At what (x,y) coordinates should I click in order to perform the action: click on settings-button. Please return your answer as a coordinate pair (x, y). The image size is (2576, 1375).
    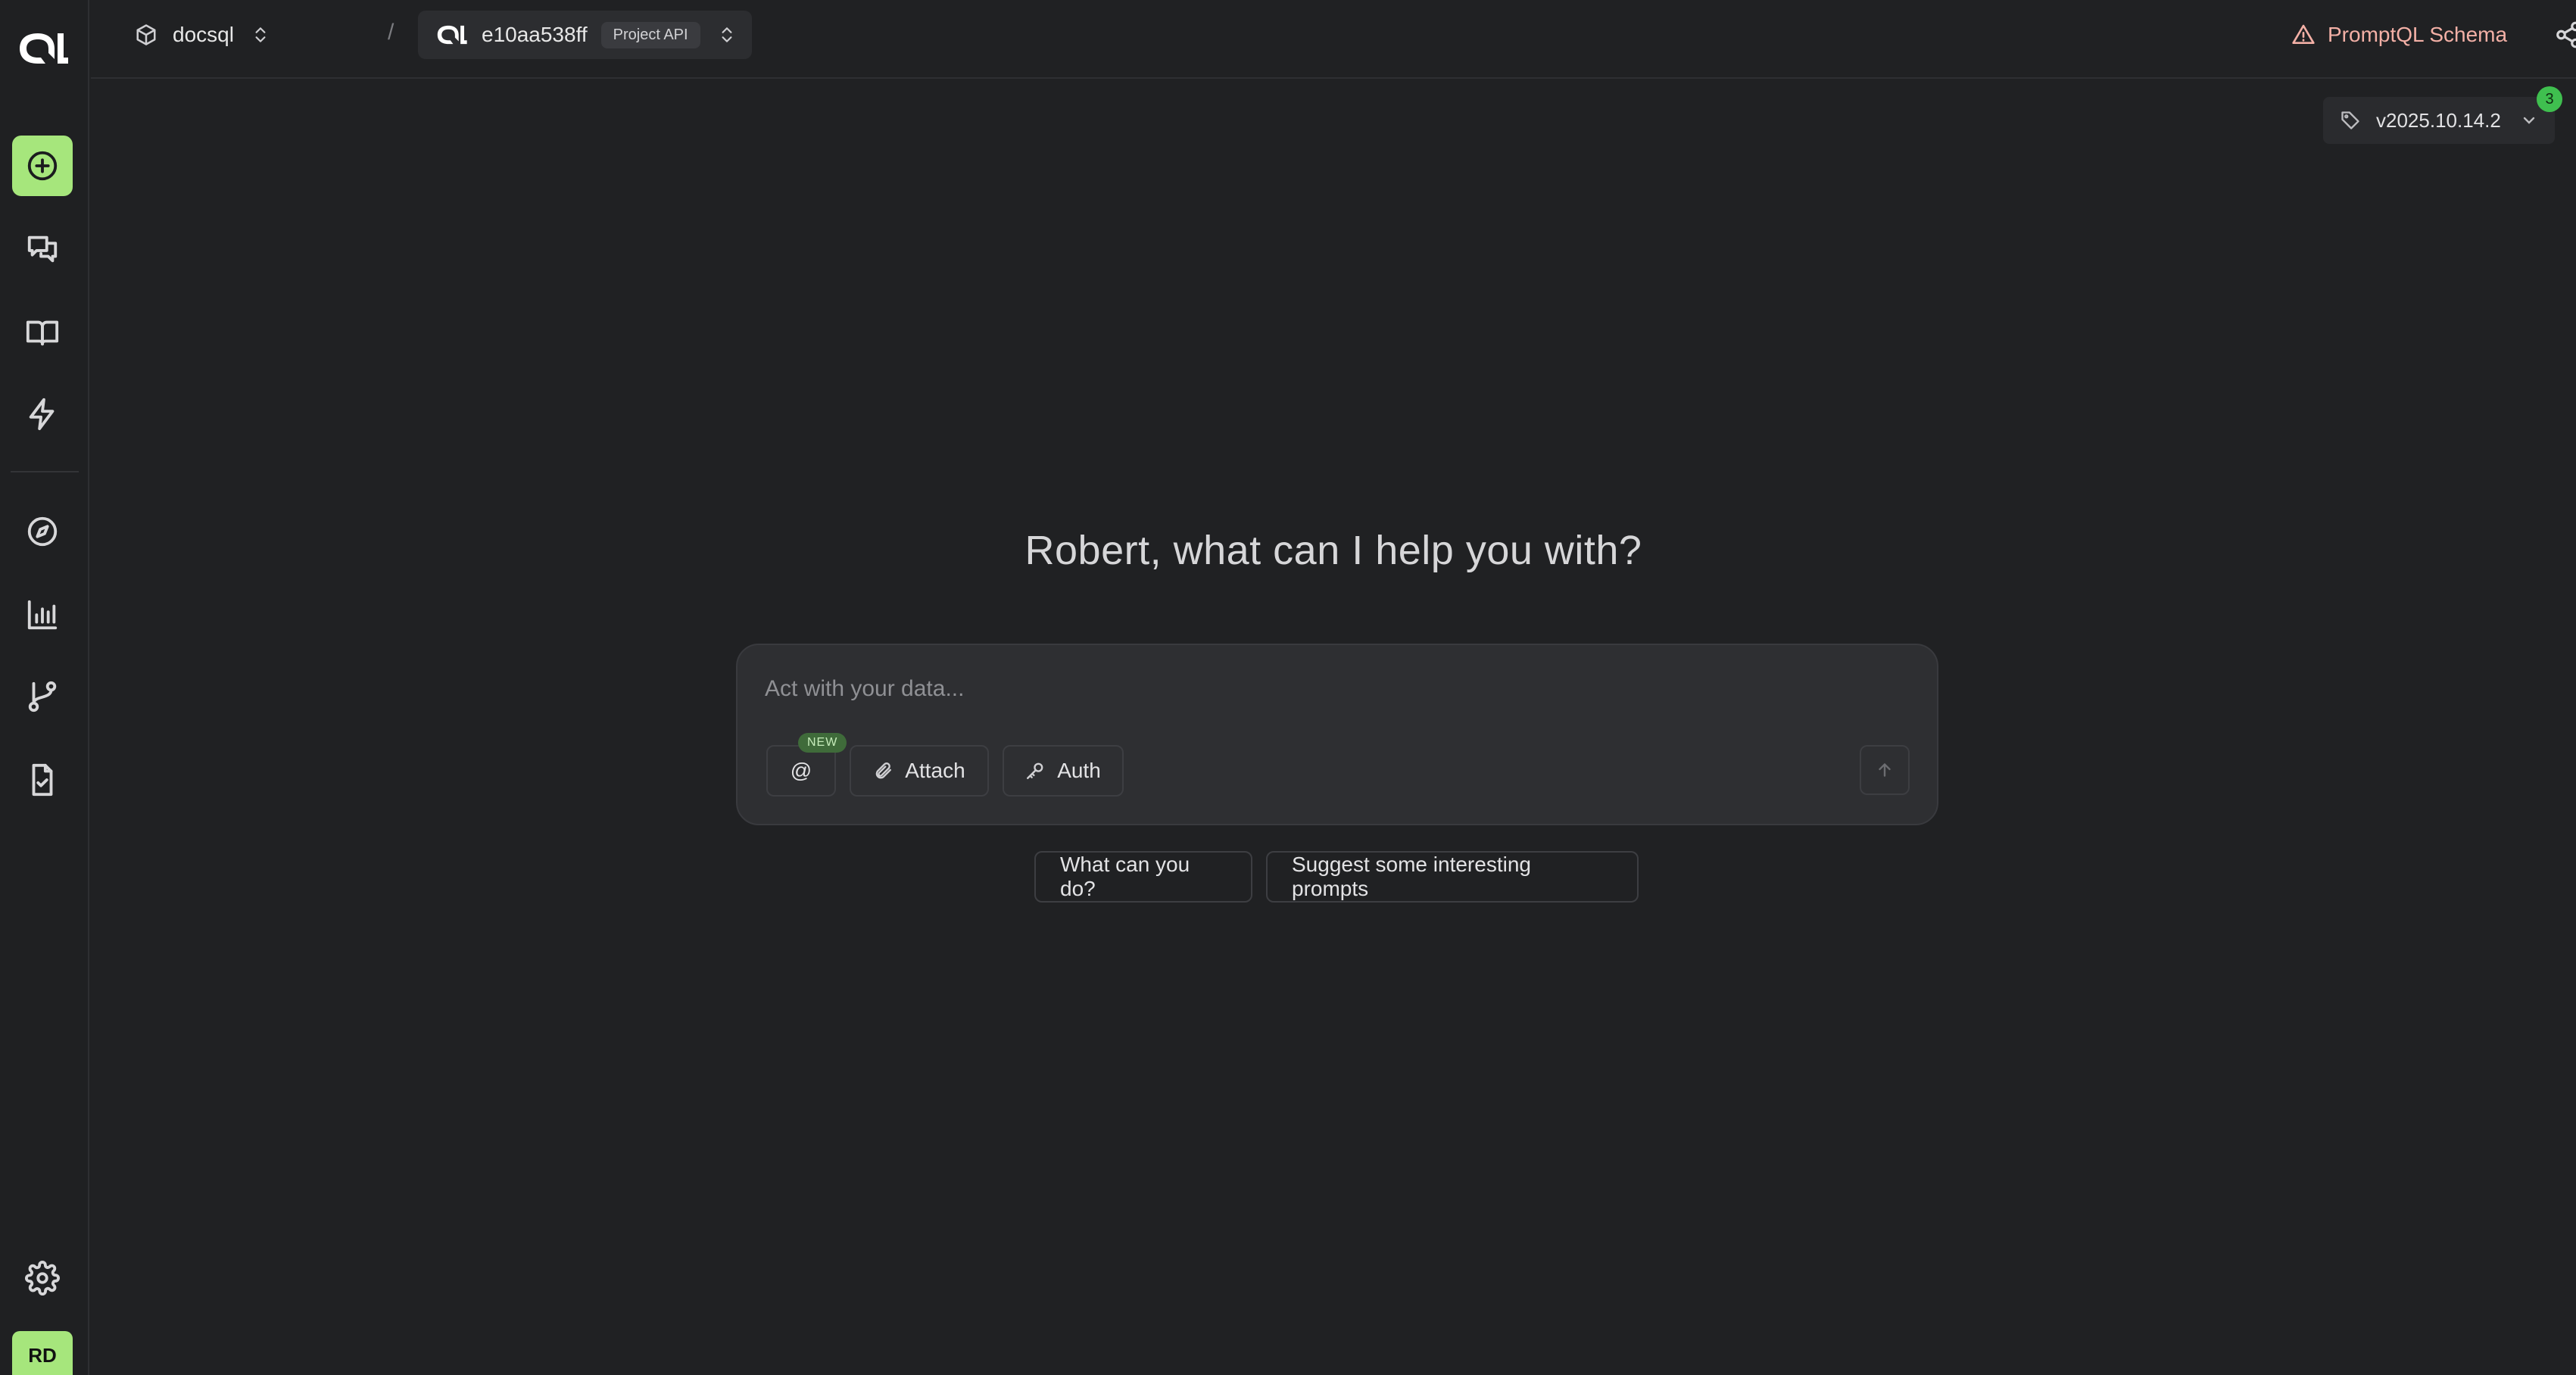
    Looking at the image, I should click on (42, 1278).